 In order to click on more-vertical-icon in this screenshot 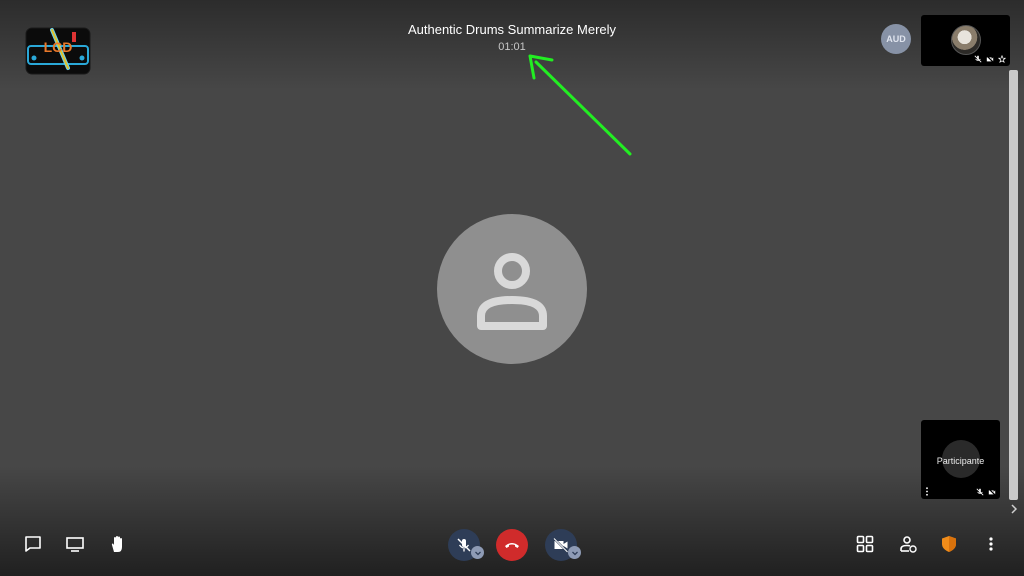, I will do `click(927, 491)`.